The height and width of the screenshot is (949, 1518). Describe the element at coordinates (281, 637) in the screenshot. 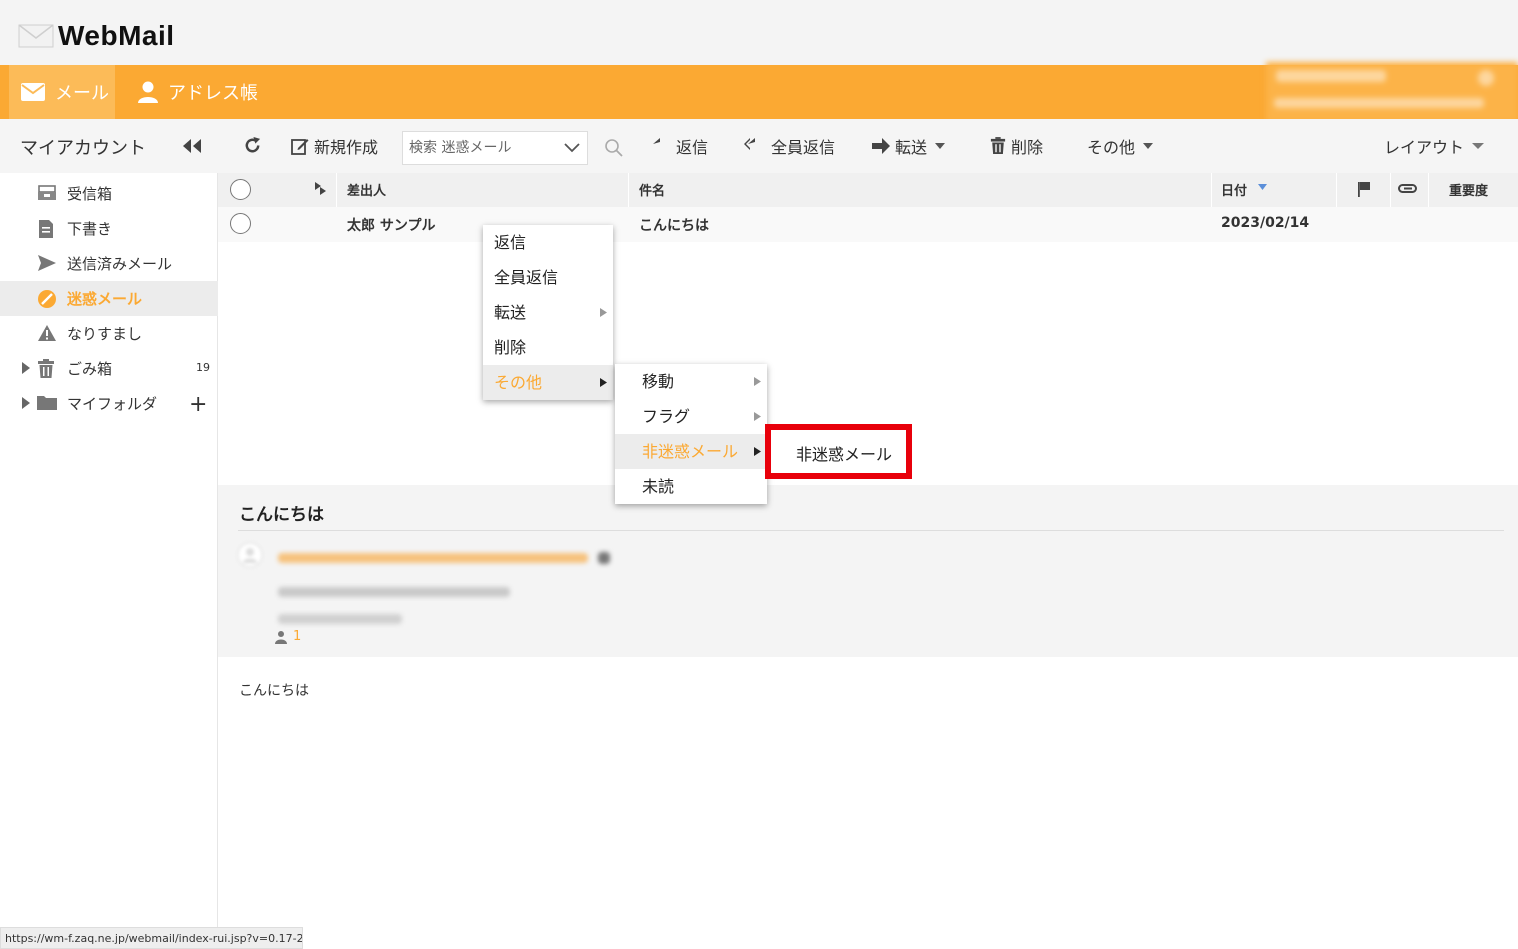

I see `recipients-icon` at that location.